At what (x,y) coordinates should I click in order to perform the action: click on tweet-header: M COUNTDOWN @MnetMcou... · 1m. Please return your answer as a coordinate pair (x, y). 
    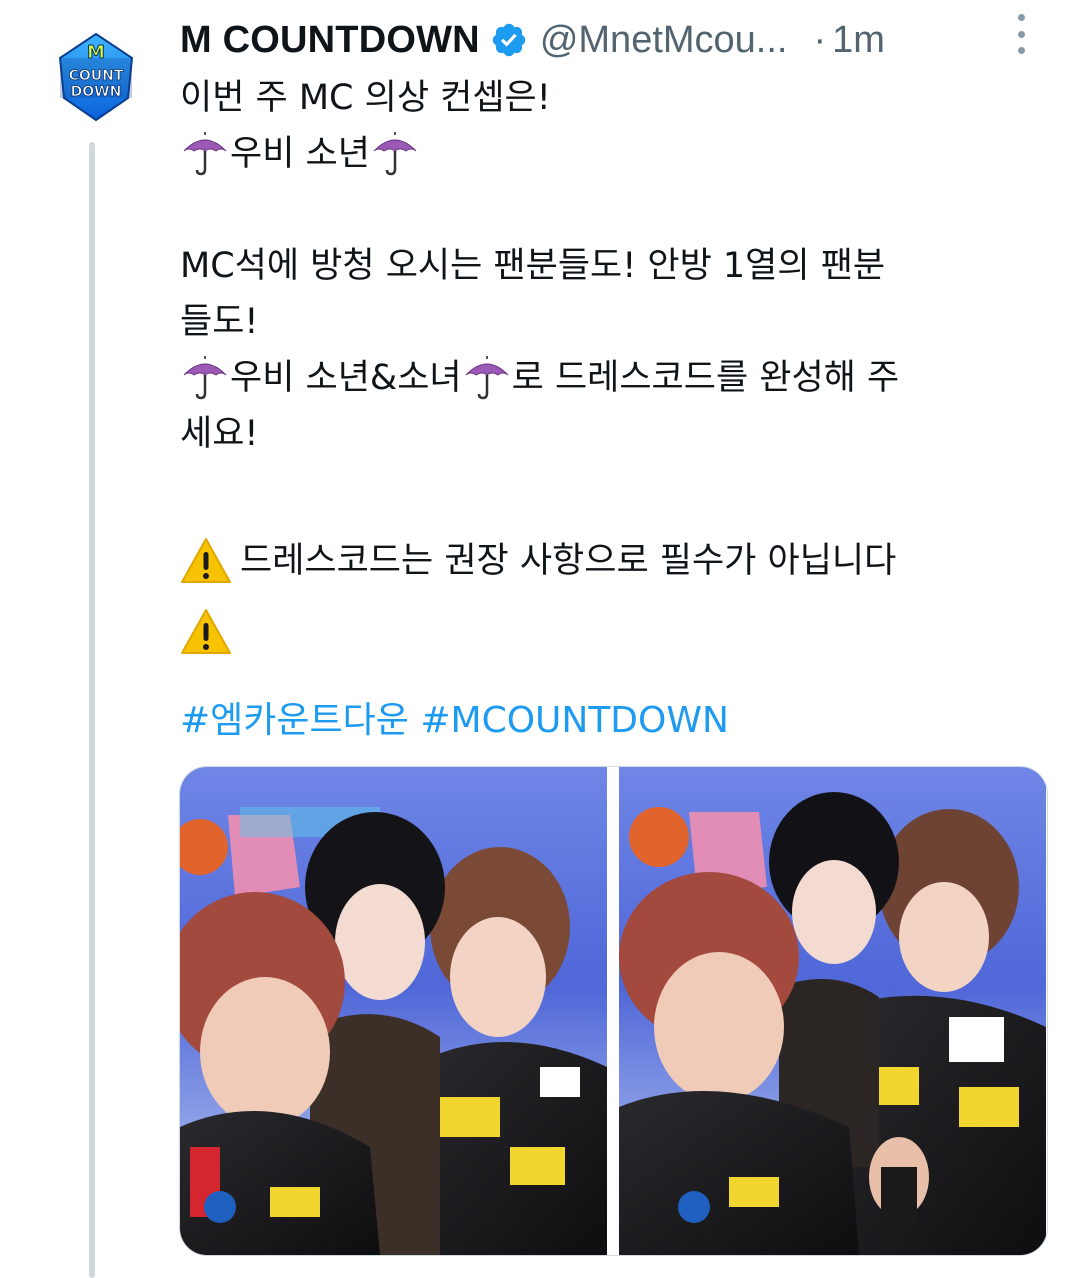
    Looking at the image, I should click on (620, 40).